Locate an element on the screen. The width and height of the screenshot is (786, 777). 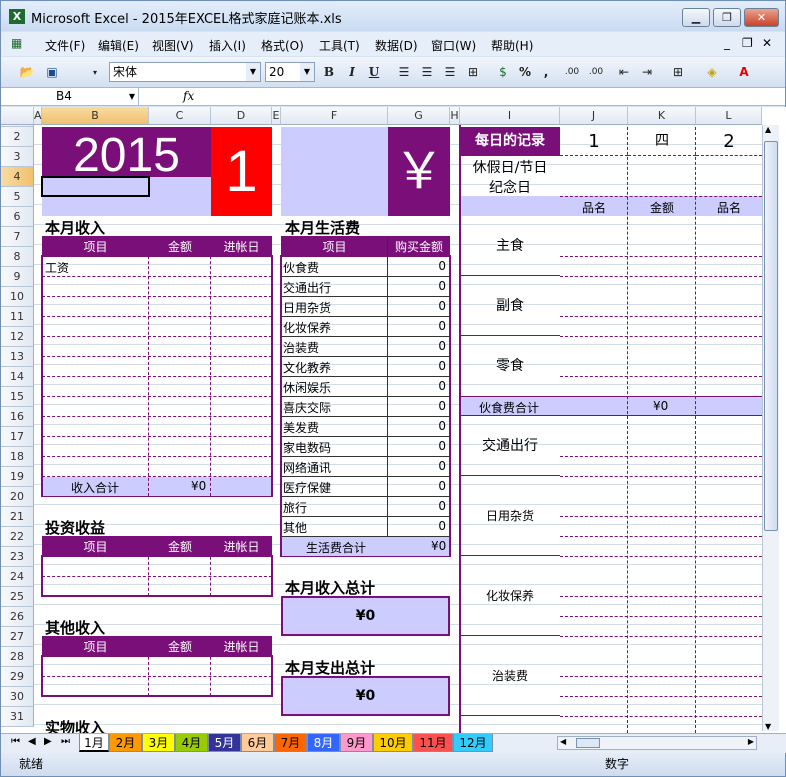
open-icon: 📂 is located at coordinates (27, 72).